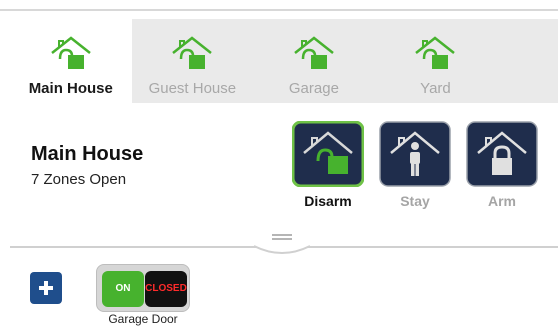  What do you see at coordinates (435, 88) in the screenshot?
I see `tab-label: Yard` at bounding box center [435, 88].